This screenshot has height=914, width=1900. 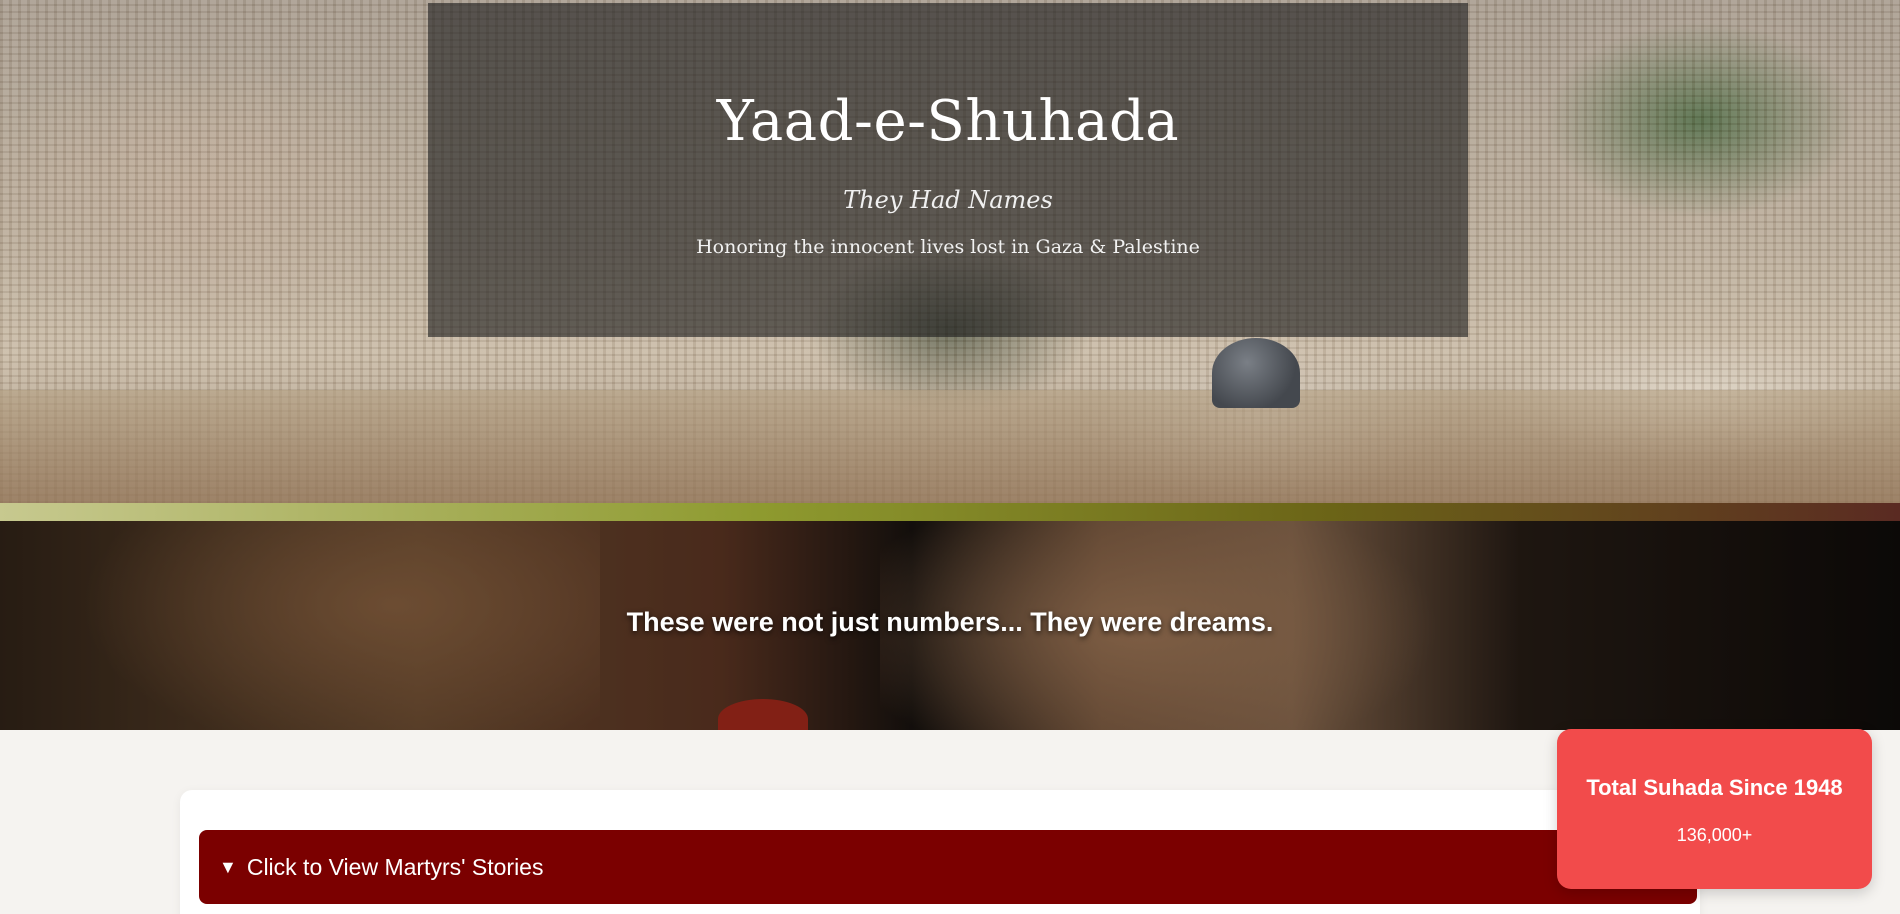 What do you see at coordinates (950, 446) in the screenshot?
I see `hero-city-wall` at bounding box center [950, 446].